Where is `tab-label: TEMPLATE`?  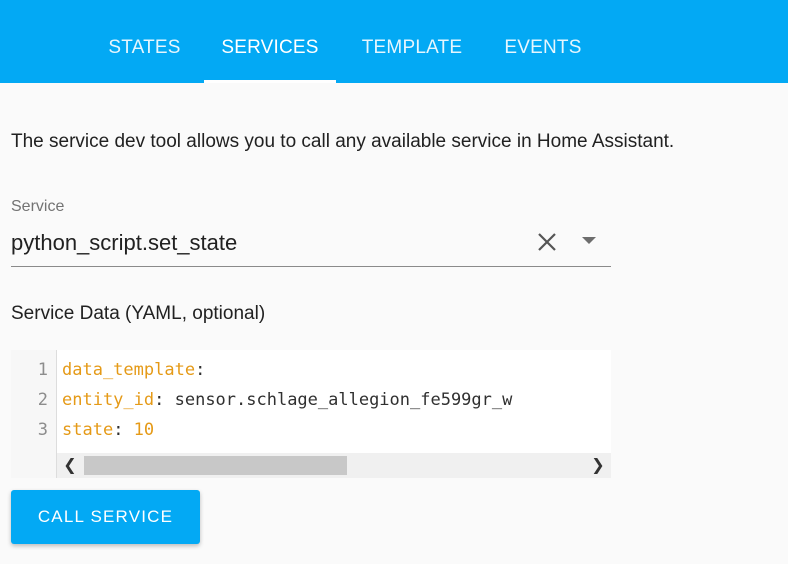 tab-label: TEMPLATE is located at coordinates (412, 47).